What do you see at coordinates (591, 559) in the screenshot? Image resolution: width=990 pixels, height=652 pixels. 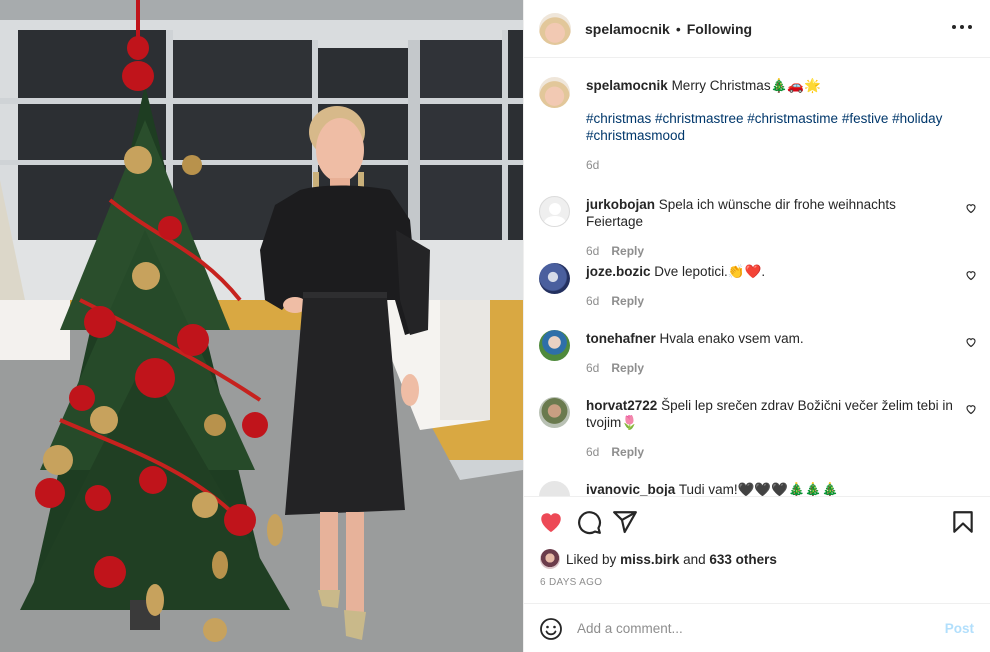 I see `liked-by-prefix: Liked by` at bounding box center [591, 559].